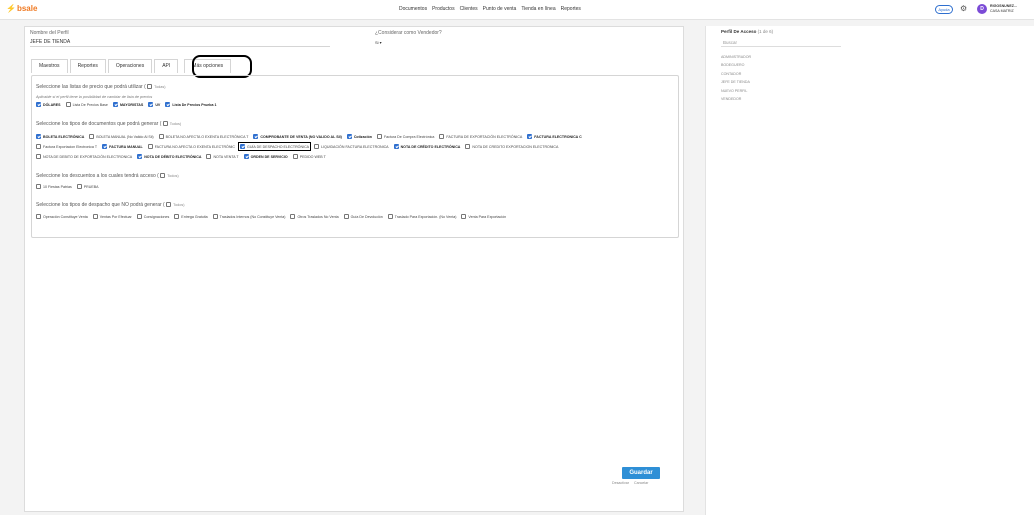 This screenshot has width=1034, height=515. I want to click on doc-type-item-highlighted: GUÍA DE DESPACHO ELECTRÓNICA, so click(275, 146).